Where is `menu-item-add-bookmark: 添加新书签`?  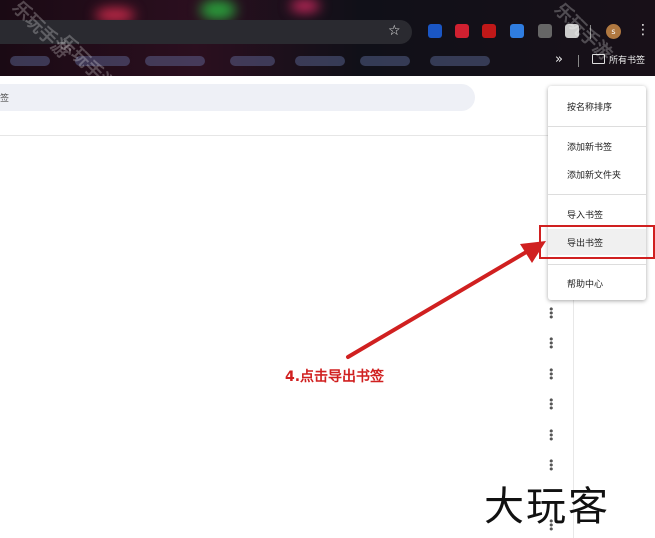 menu-item-add-bookmark: 添加新书签 is located at coordinates (589, 146).